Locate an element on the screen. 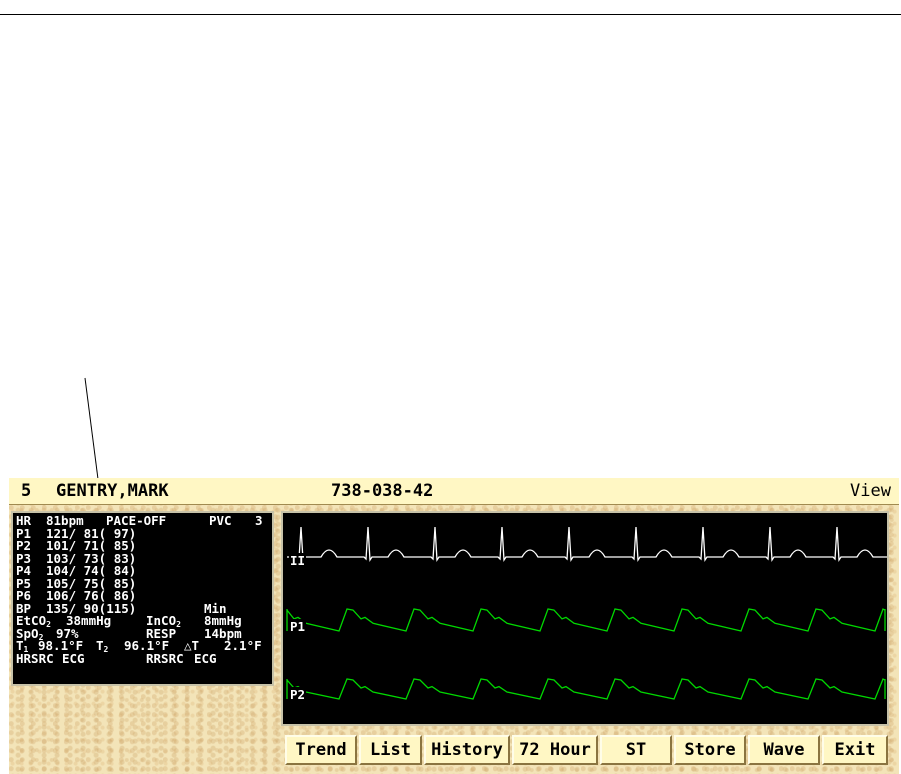 Image resolution: width=901 pixels, height=774 pixels. rr-source-value: ECG is located at coordinates (205, 658).